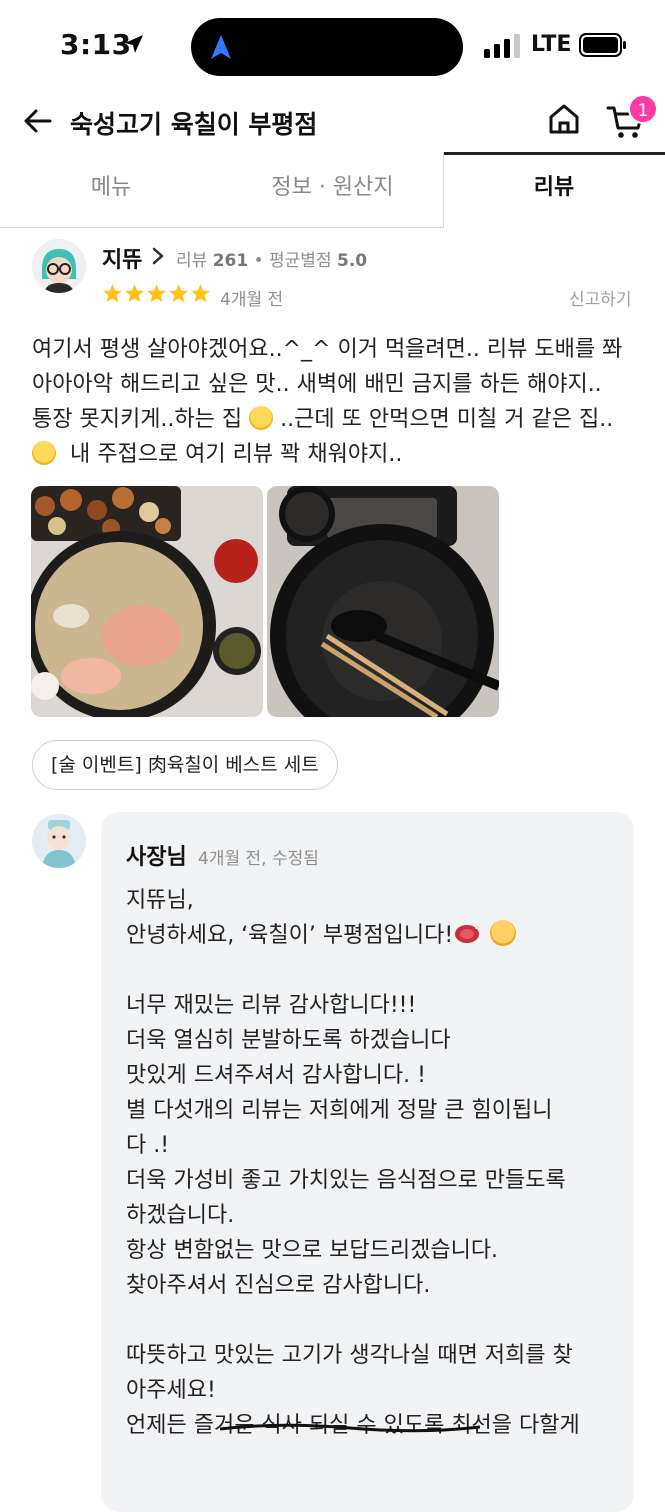  Describe the element at coordinates (643, 109) in the screenshot. I see `cart-count-badge: 1` at that location.